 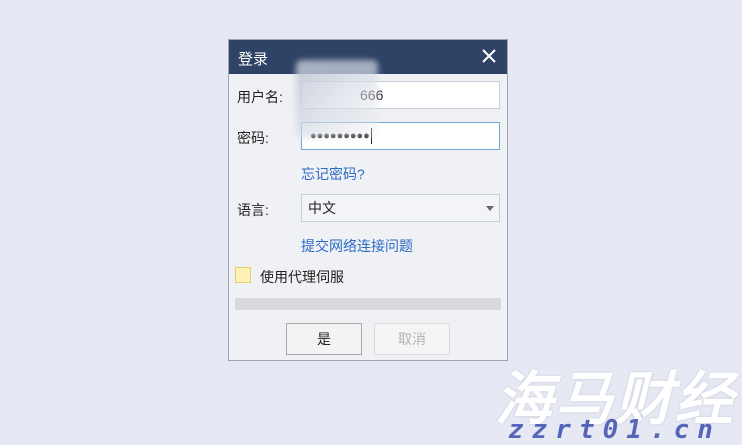 What do you see at coordinates (368, 304) in the screenshot?
I see `progress-bar` at bounding box center [368, 304].